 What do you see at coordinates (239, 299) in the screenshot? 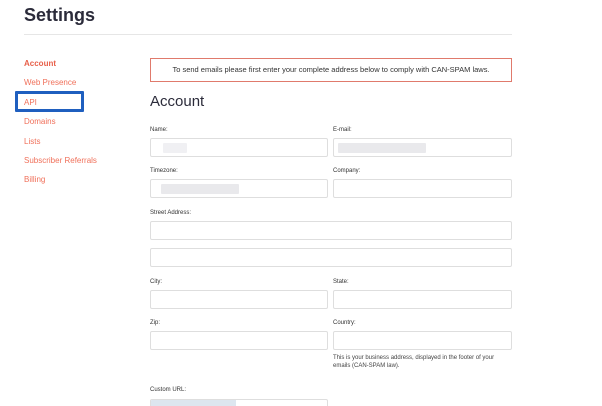
I see `city-field` at bounding box center [239, 299].